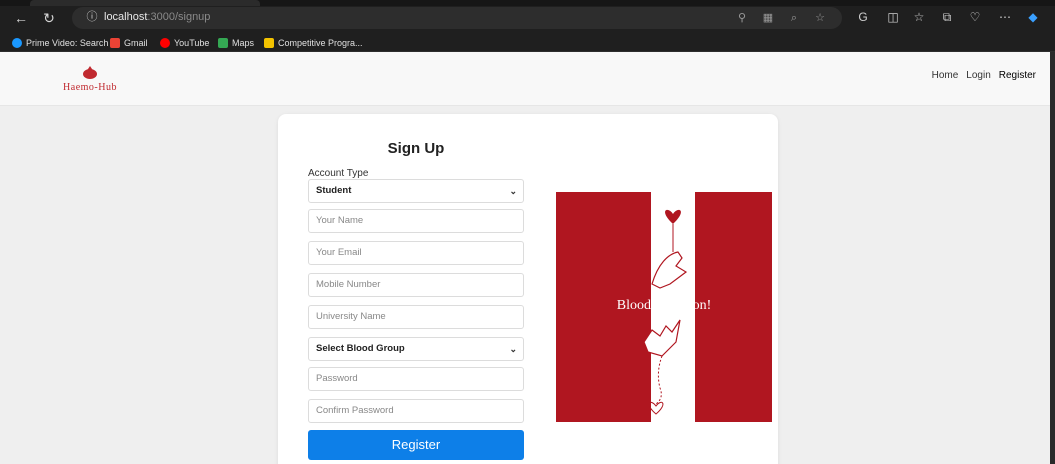 The width and height of the screenshot is (1055, 464). Describe the element at coordinates (416, 349) in the screenshot. I see `blood-group-select: Select Blood Group ⌄` at that location.